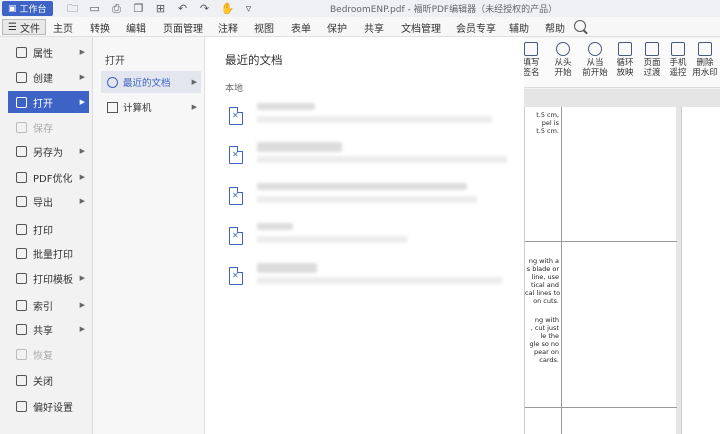 The image size is (720, 434). I want to click on submenu-item-computer: 计算机 ▶, so click(151, 107).